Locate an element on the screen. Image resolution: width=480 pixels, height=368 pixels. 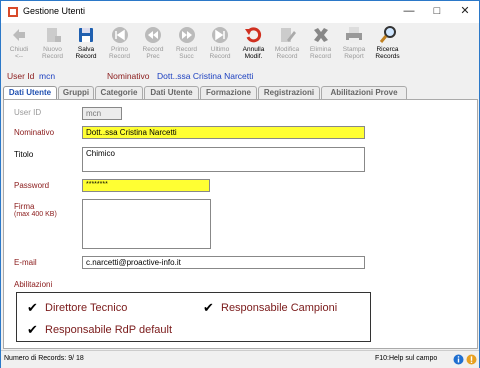
firma-label: Firma is located at coordinates (24, 206).